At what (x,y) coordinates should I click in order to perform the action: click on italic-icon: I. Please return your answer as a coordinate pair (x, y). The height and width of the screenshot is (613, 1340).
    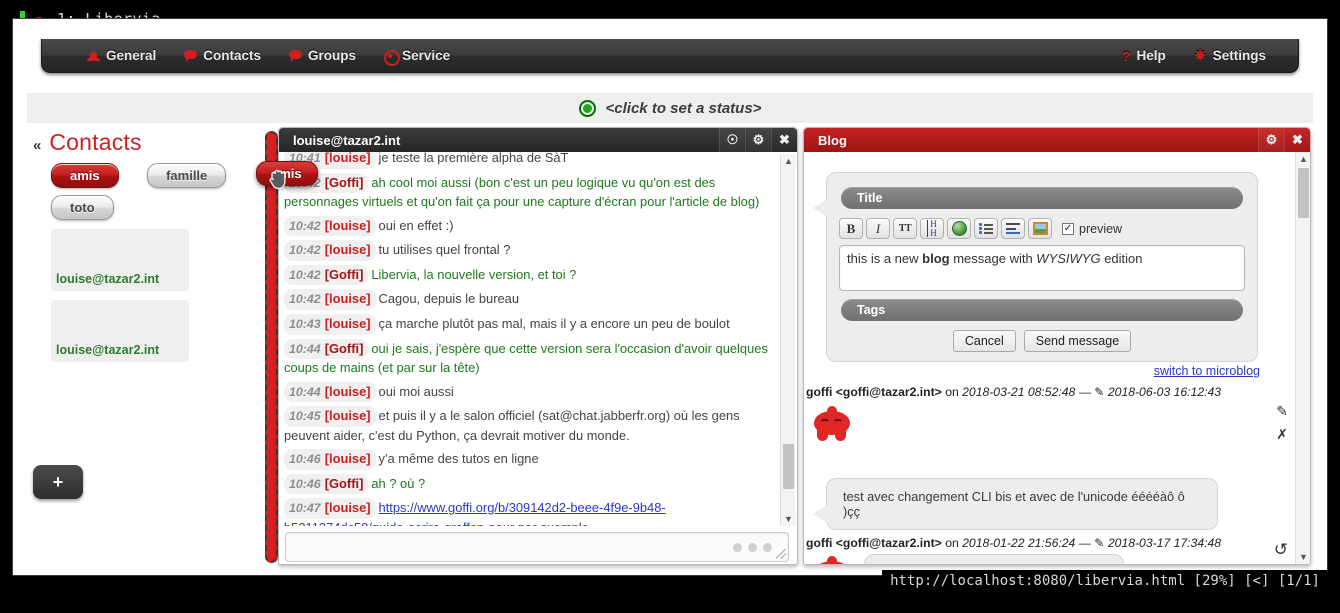
    Looking at the image, I should click on (878, 228).